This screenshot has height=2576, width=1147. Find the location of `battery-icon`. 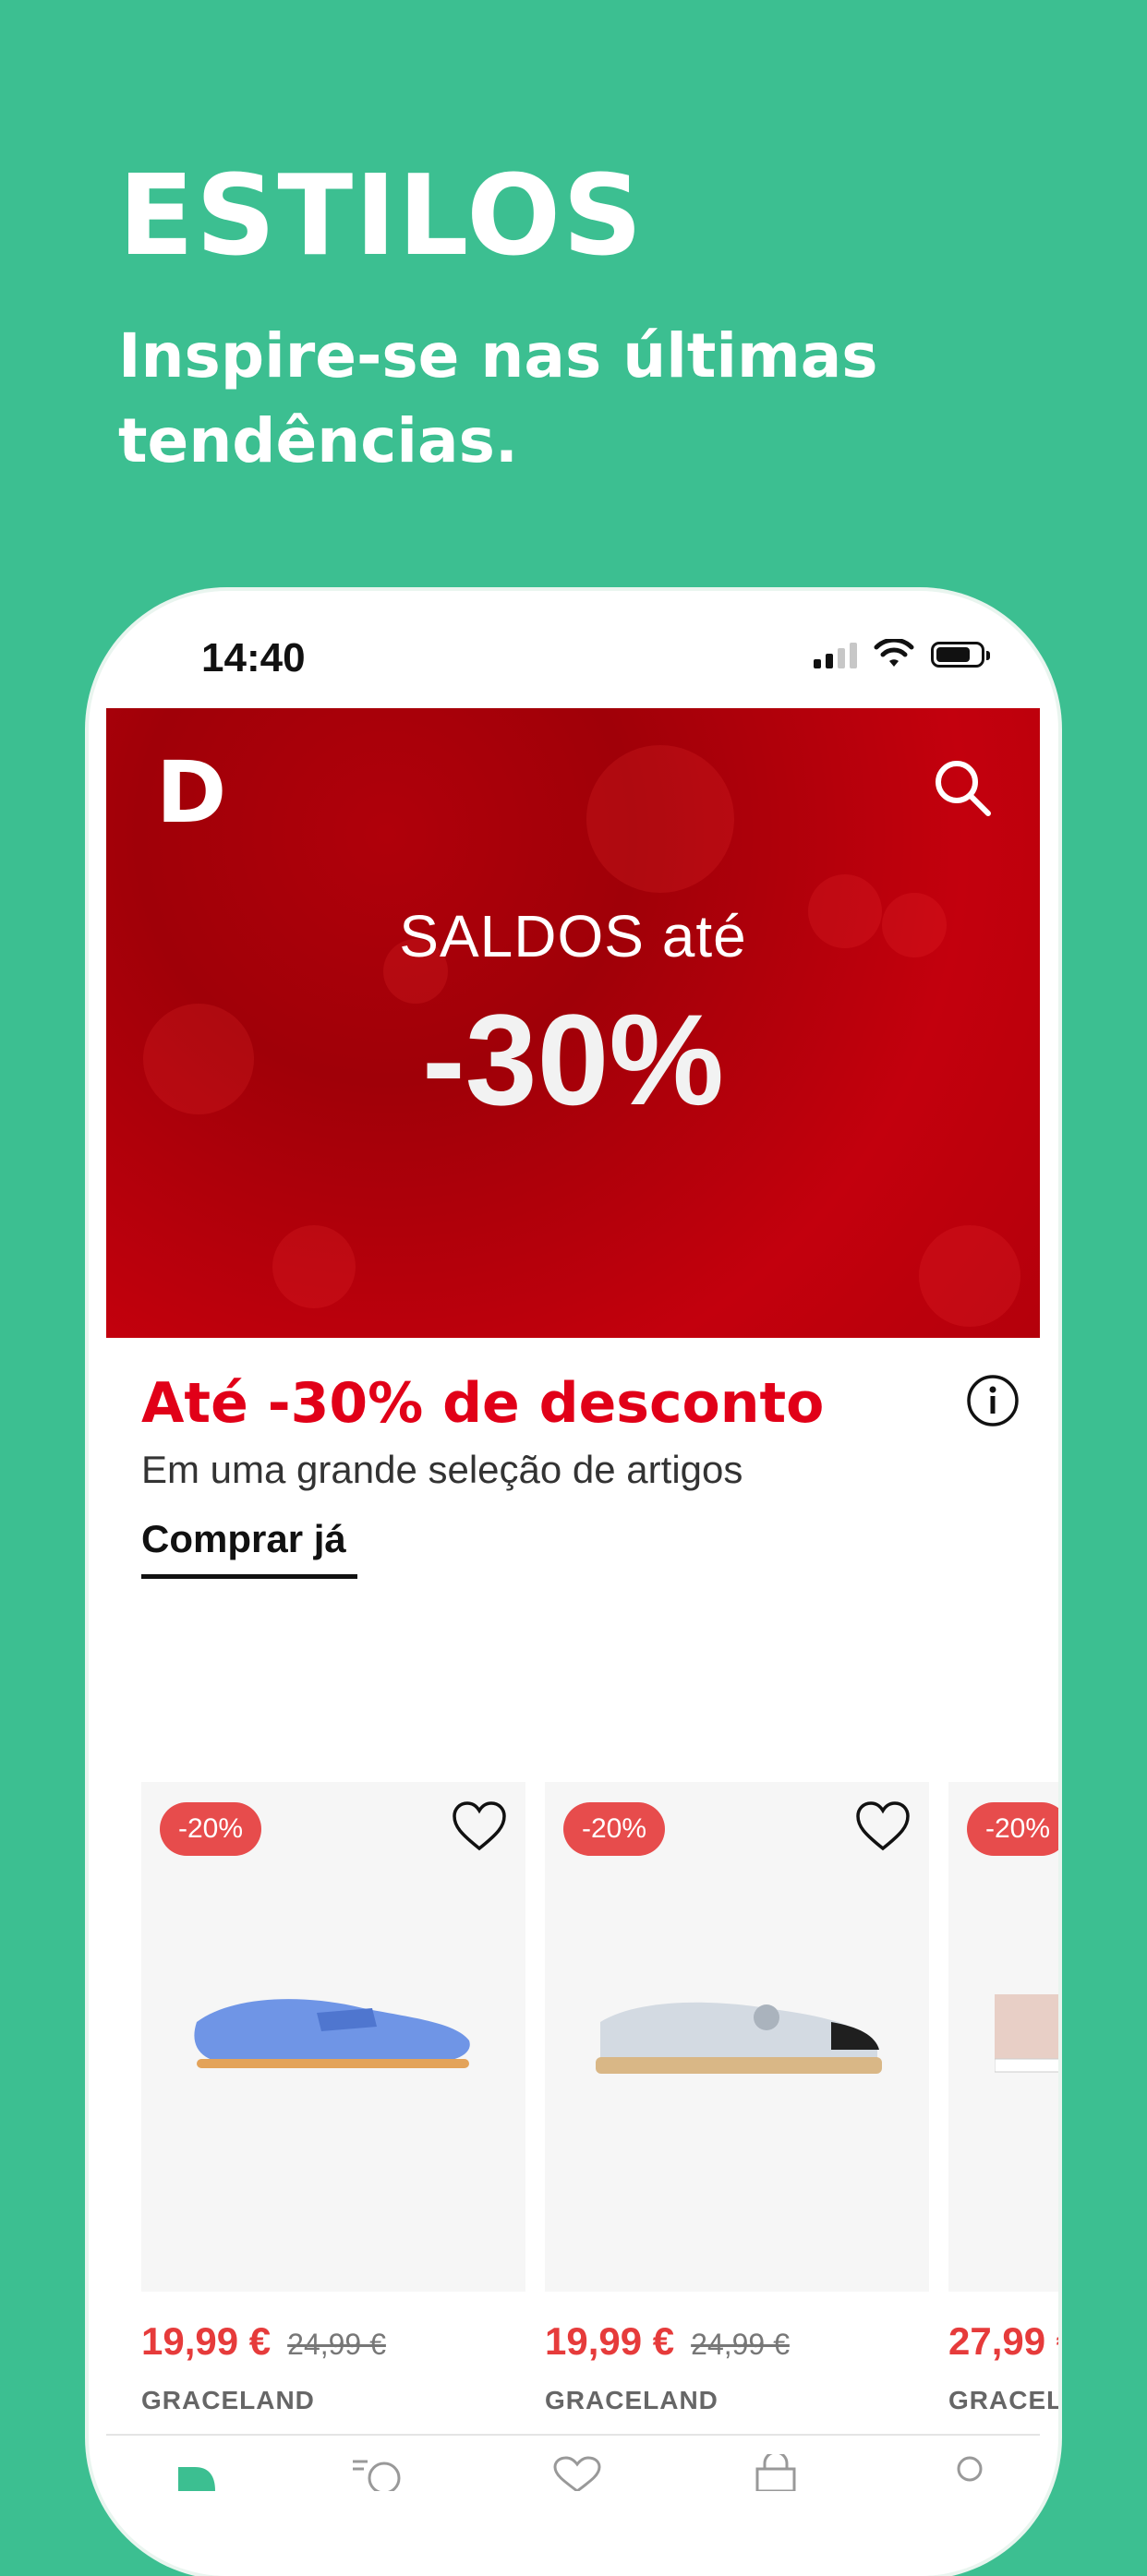

battery-icon is located at coordinates (960, 655).